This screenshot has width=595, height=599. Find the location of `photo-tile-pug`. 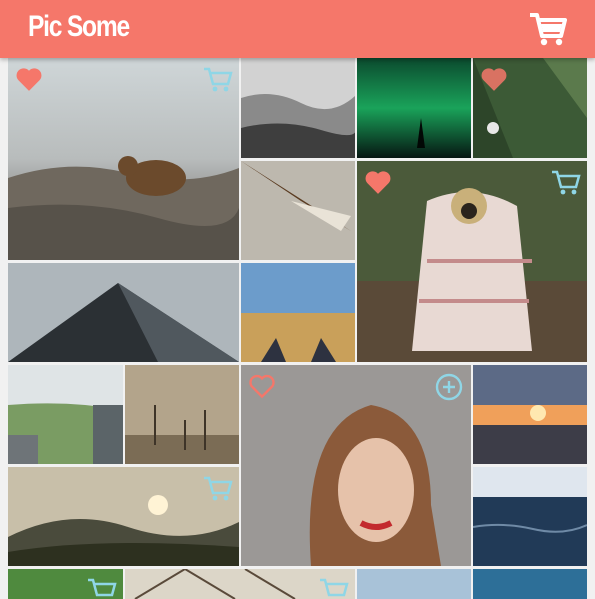

photo-tile-pug is located at coordinates (472, 261).